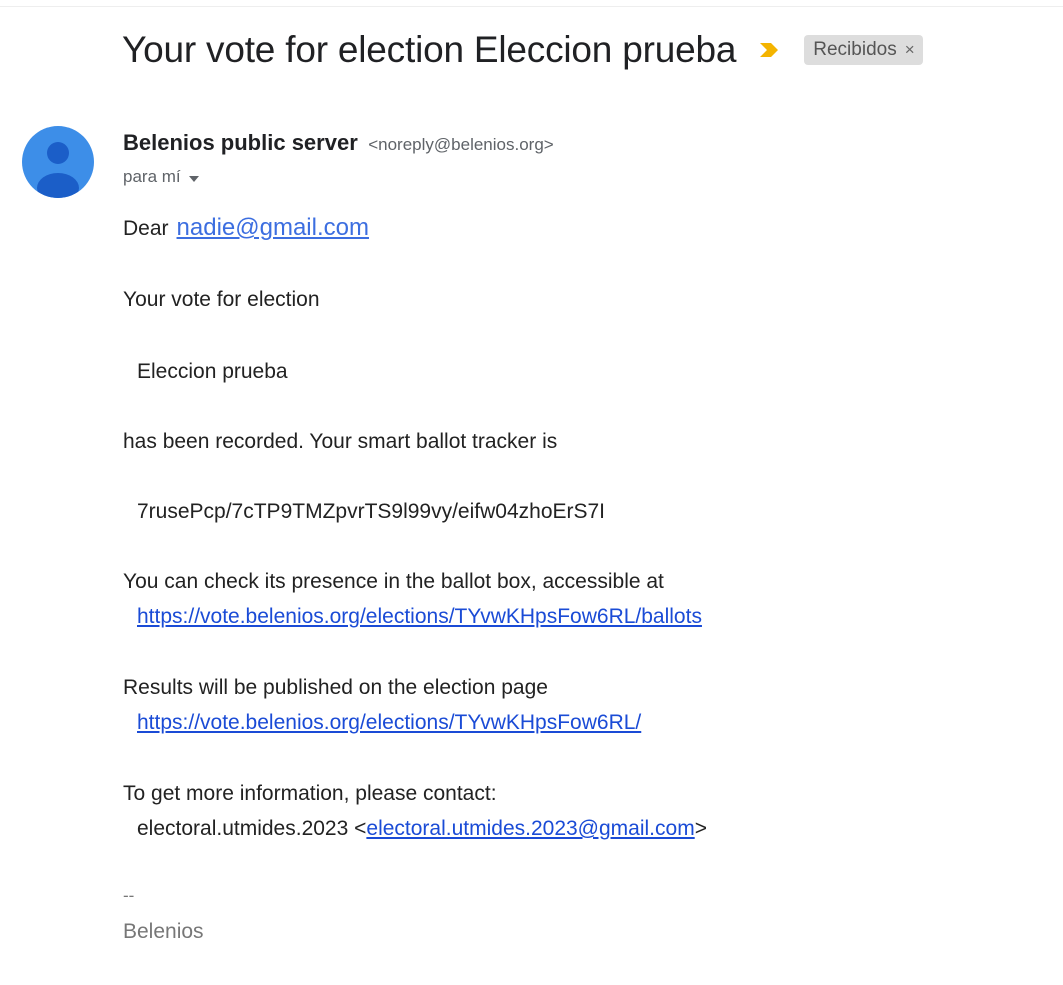  I want to click on contact-email-link: electoral.utmides.2023@gmail.com, so click(530, 828).